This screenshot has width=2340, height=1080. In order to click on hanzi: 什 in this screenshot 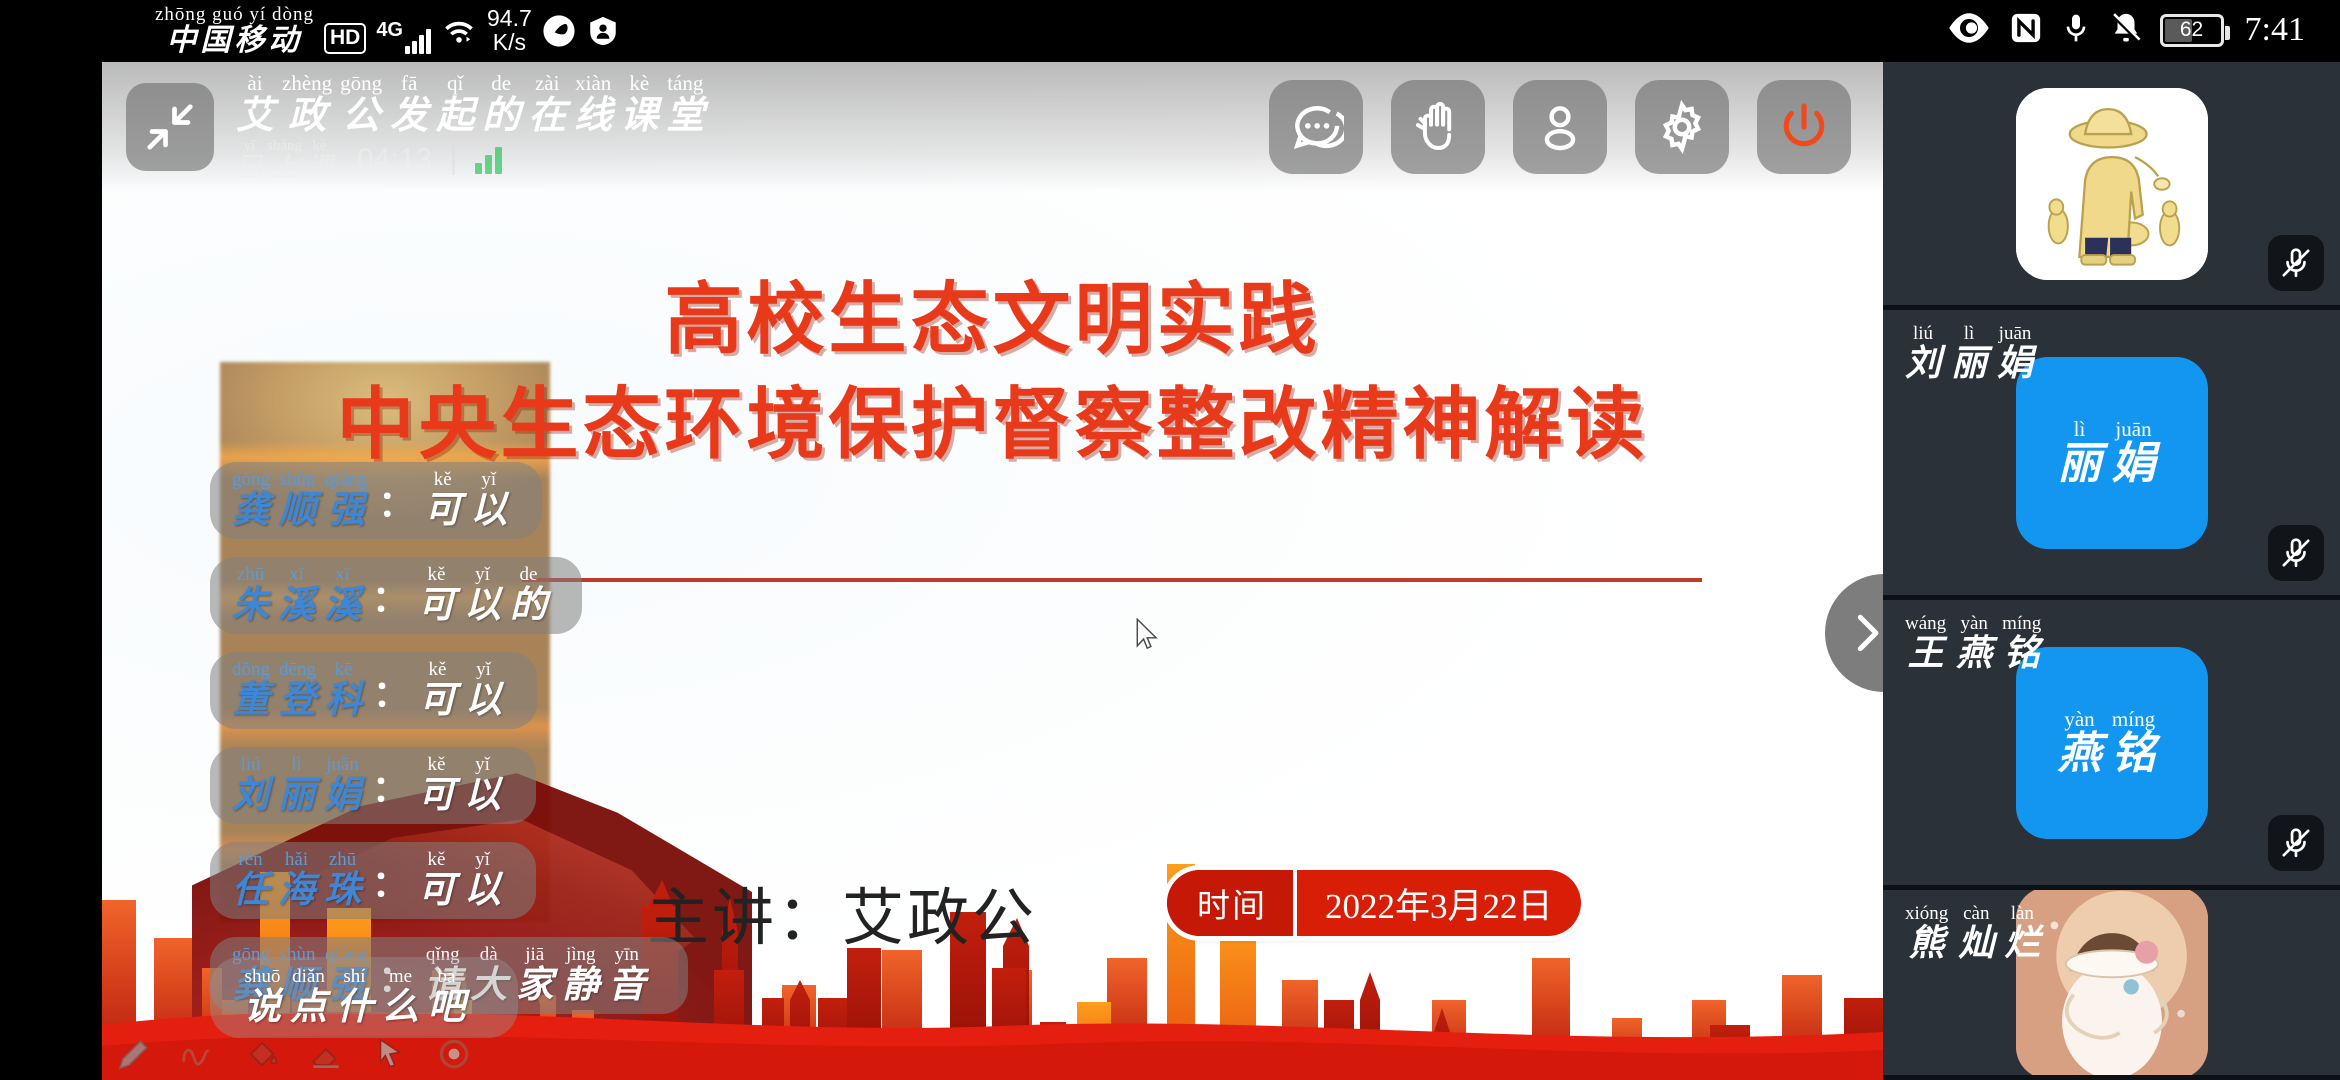, I will do `click(354, 1007)`.